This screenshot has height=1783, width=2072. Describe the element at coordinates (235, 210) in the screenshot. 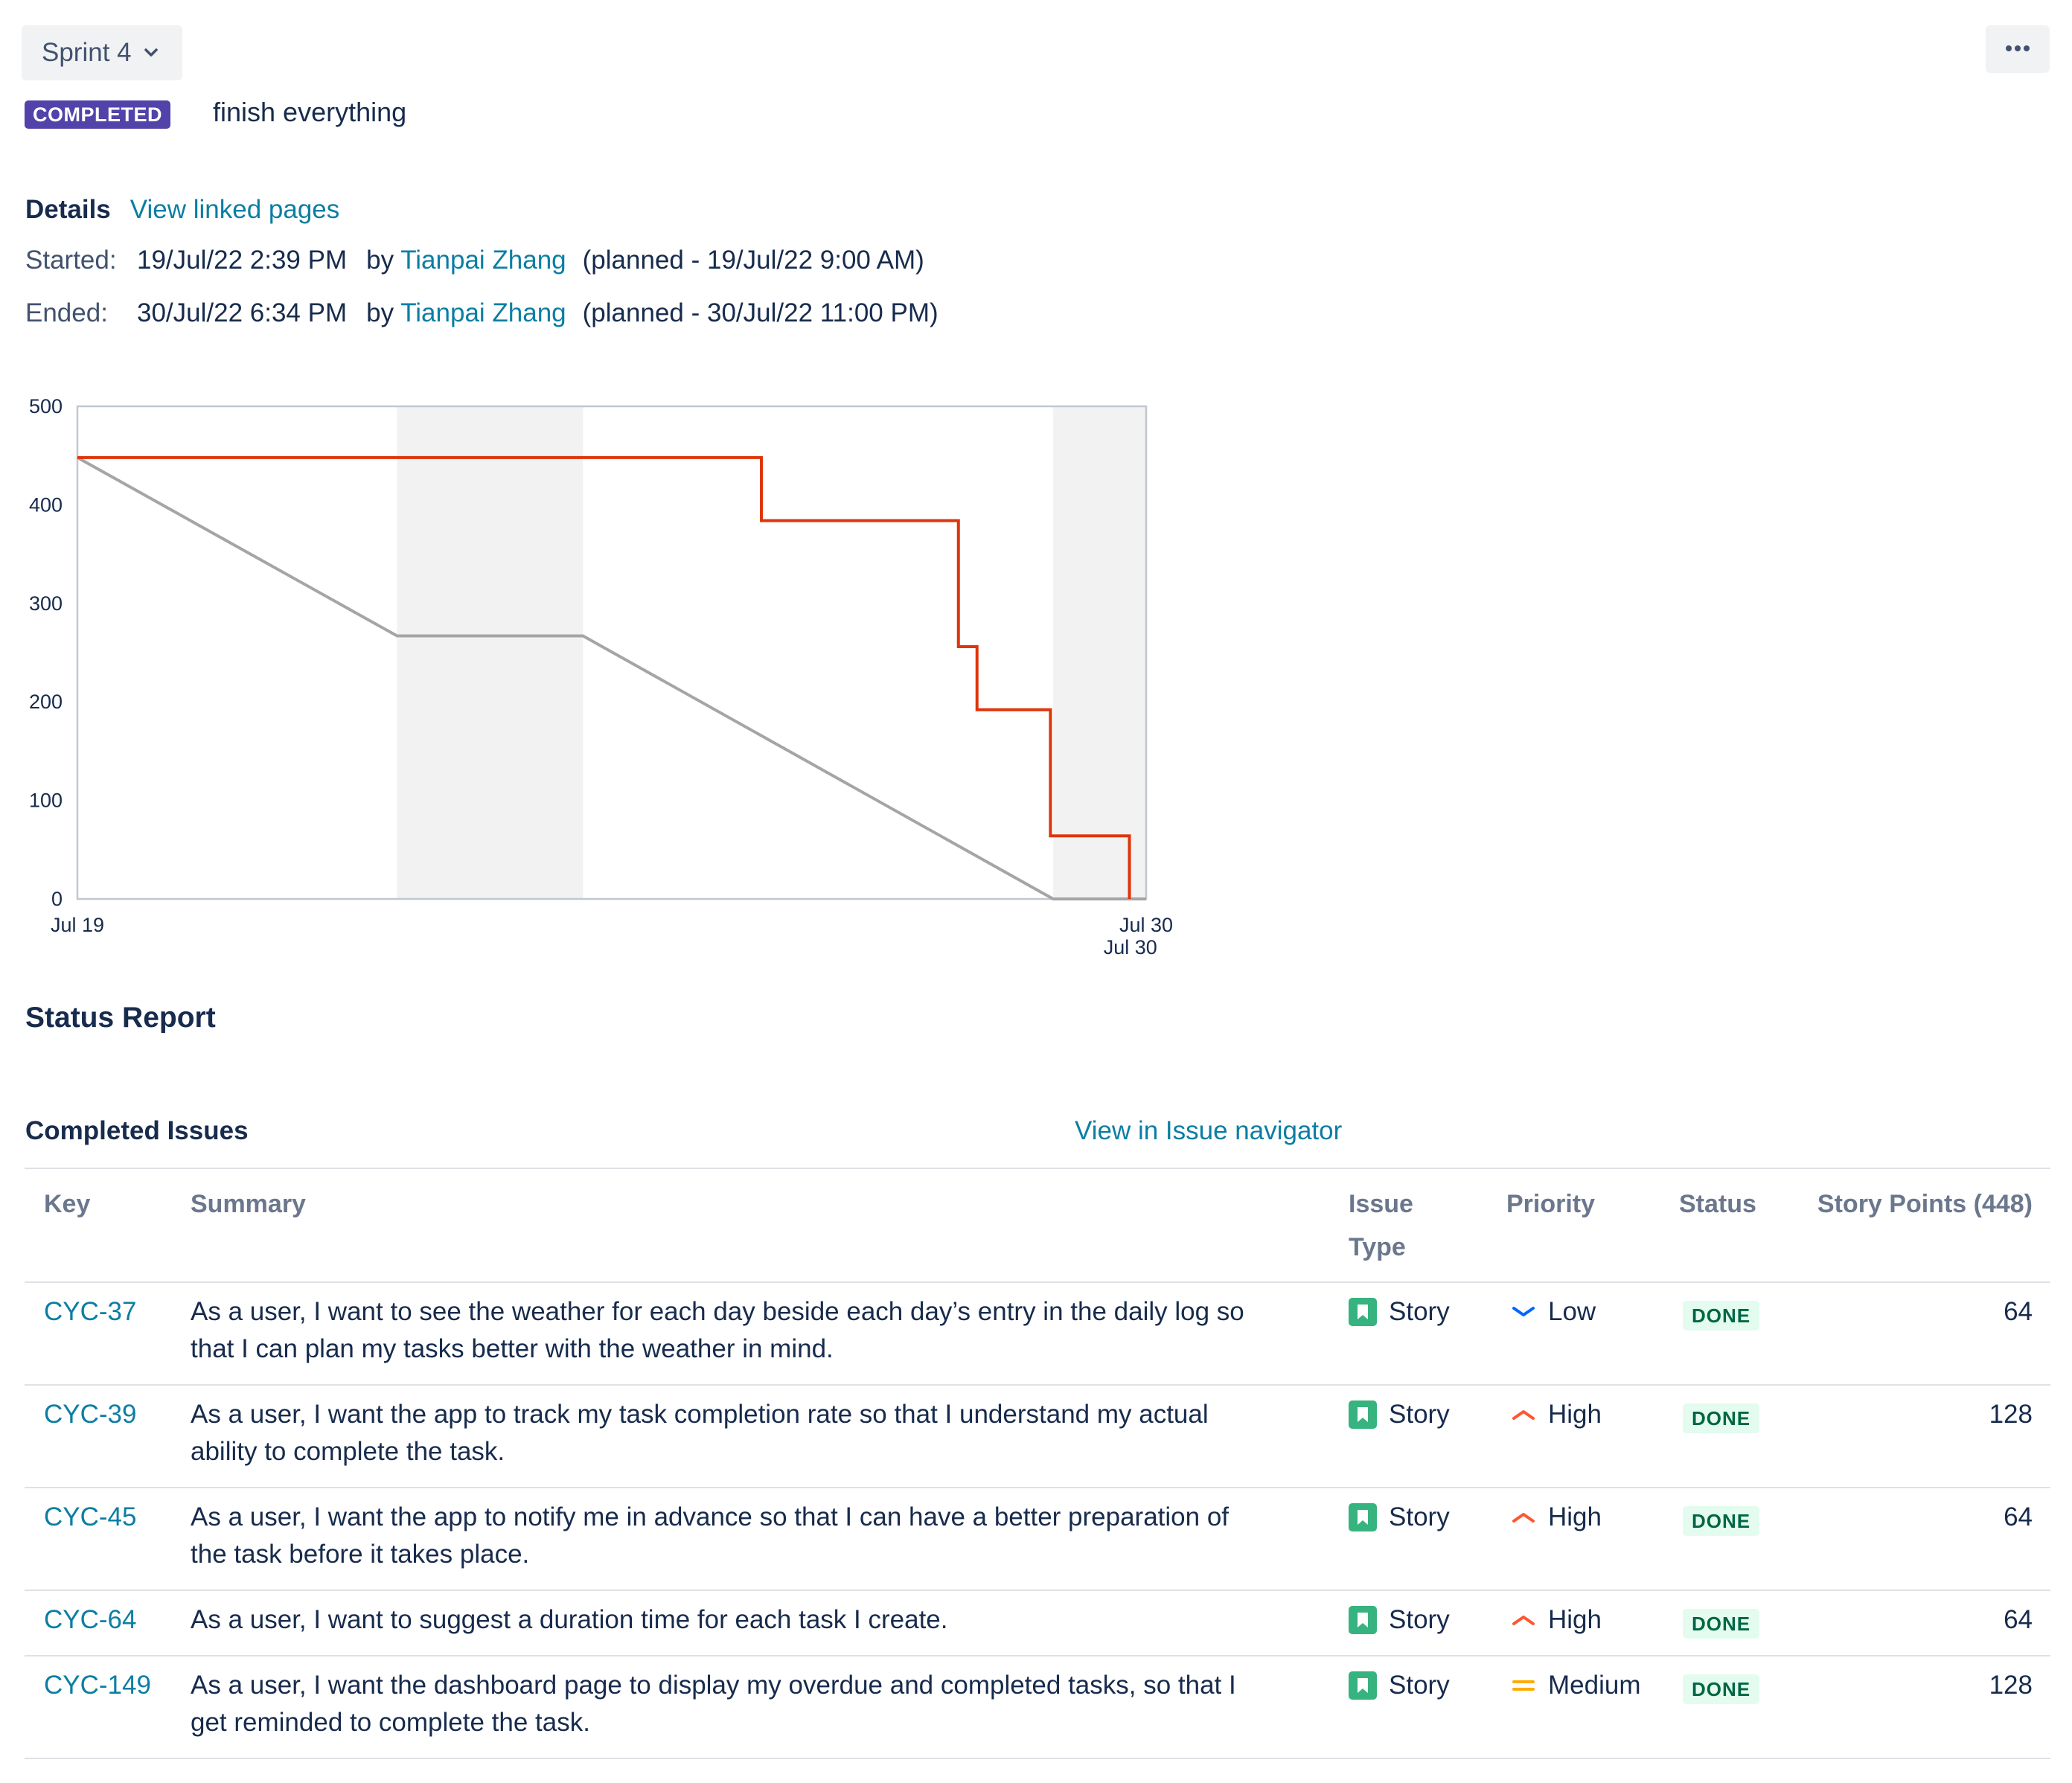

I see `view-linked-pages-link: View linked pages` at that location.